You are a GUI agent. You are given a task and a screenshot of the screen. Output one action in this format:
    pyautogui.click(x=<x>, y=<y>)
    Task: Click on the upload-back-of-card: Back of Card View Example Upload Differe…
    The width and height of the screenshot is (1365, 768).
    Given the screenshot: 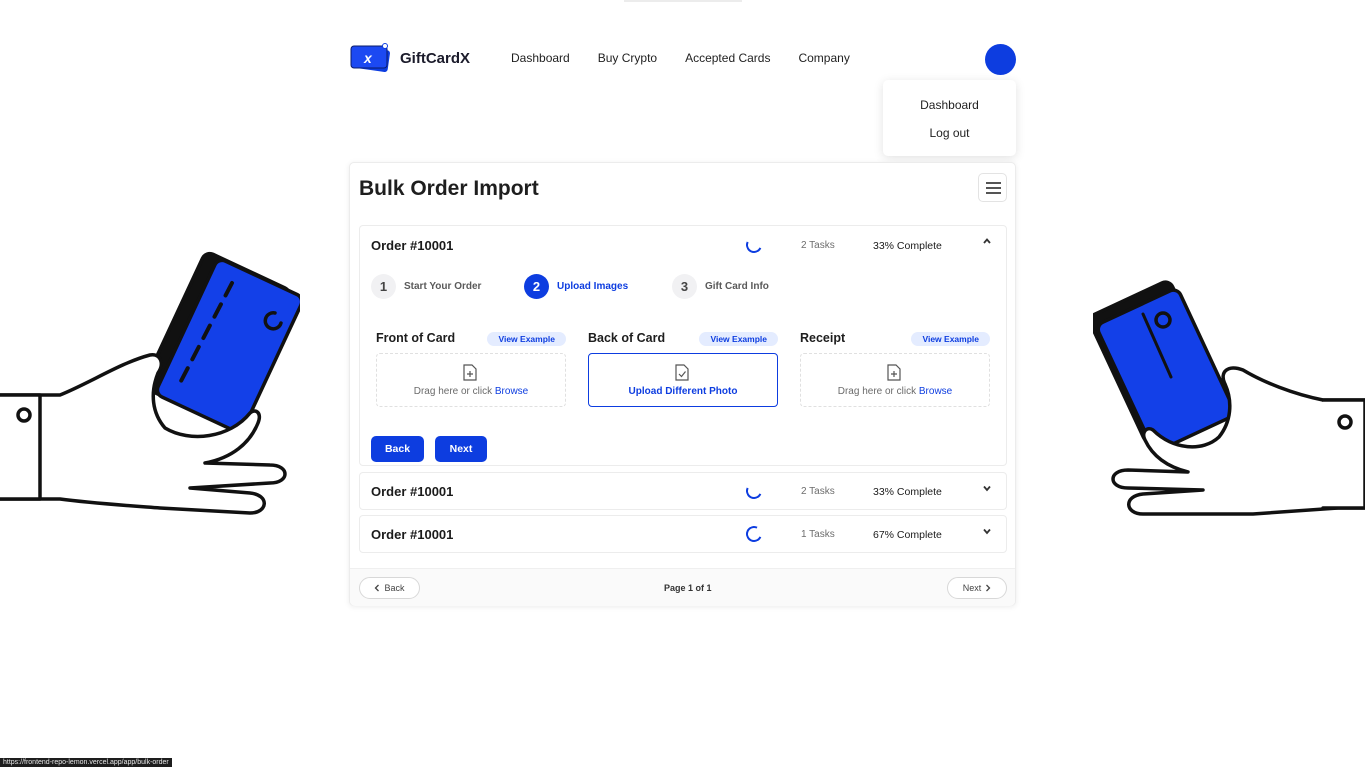 What is the action you would take?
    pyautogui.click(x=683, y=369)
    